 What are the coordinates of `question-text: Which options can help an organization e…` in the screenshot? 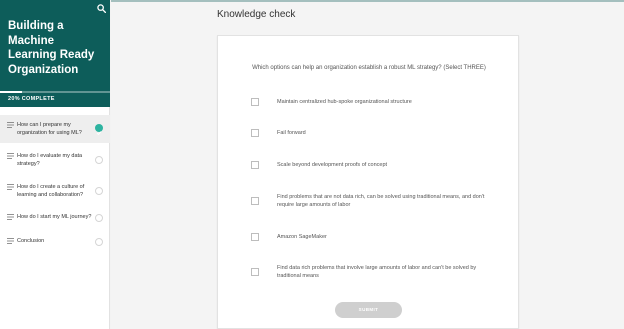 It's located at (369, 68).